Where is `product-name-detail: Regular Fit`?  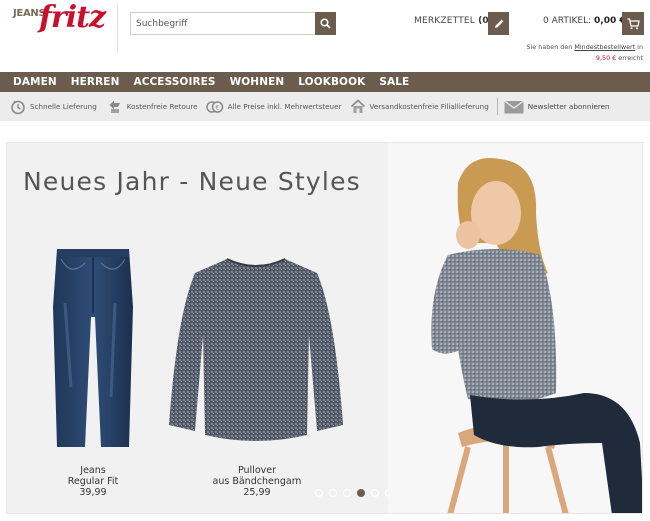 product-name-detail: Regular Fit is located at coordinates (93, 481).